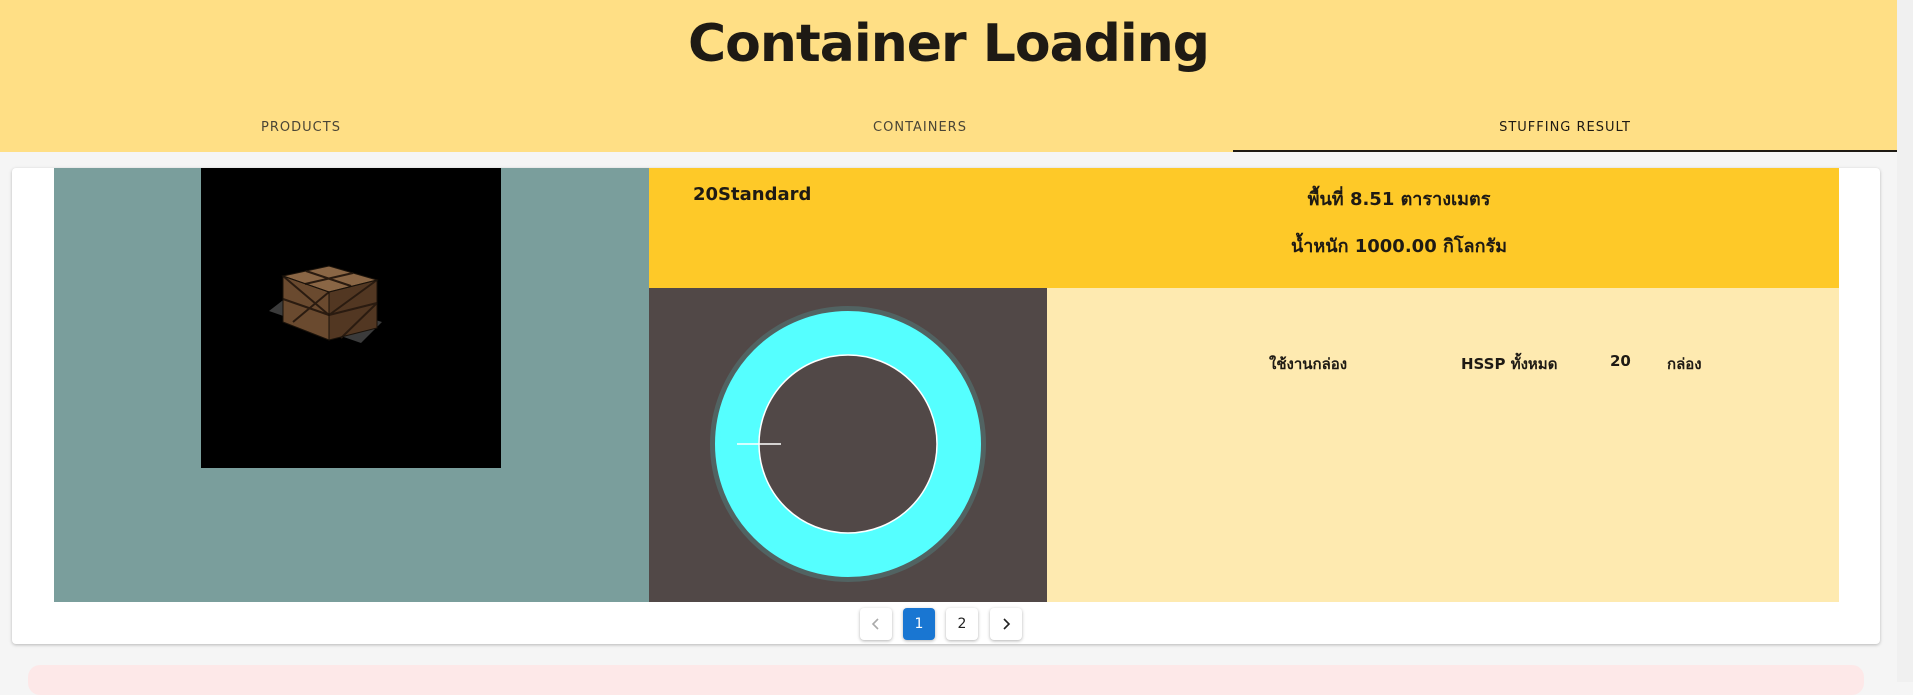  What do you see at coordinates (301, 132) in the screenshot?
I see `tab-products: PRODUCTS` at bounding box center [301, 132].